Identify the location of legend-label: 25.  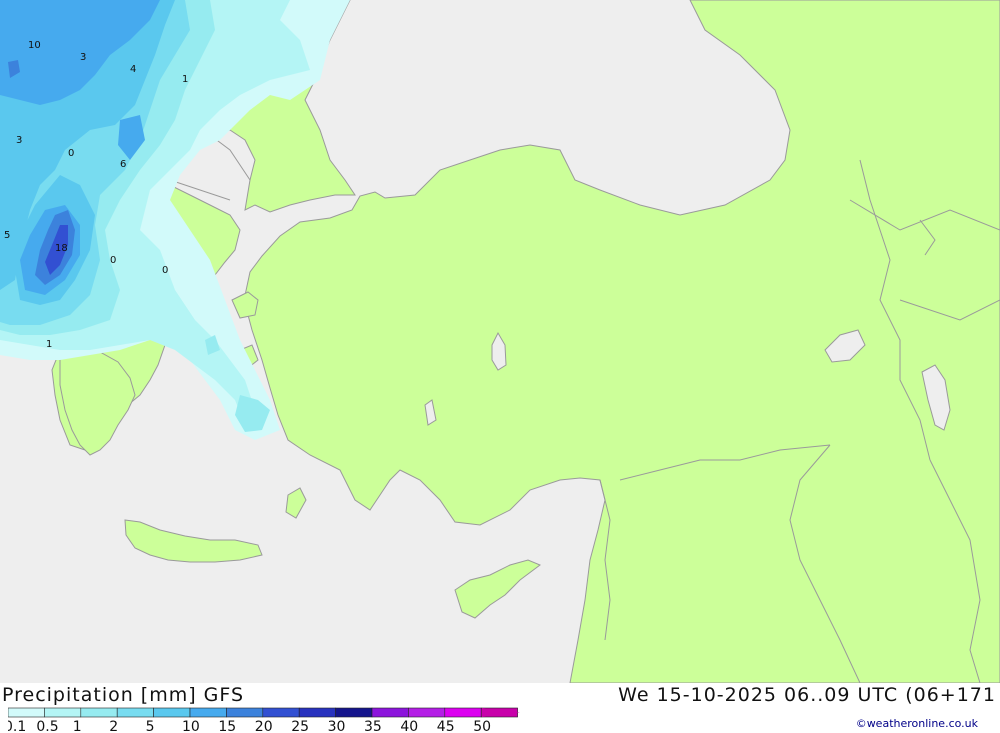
(300, 726).